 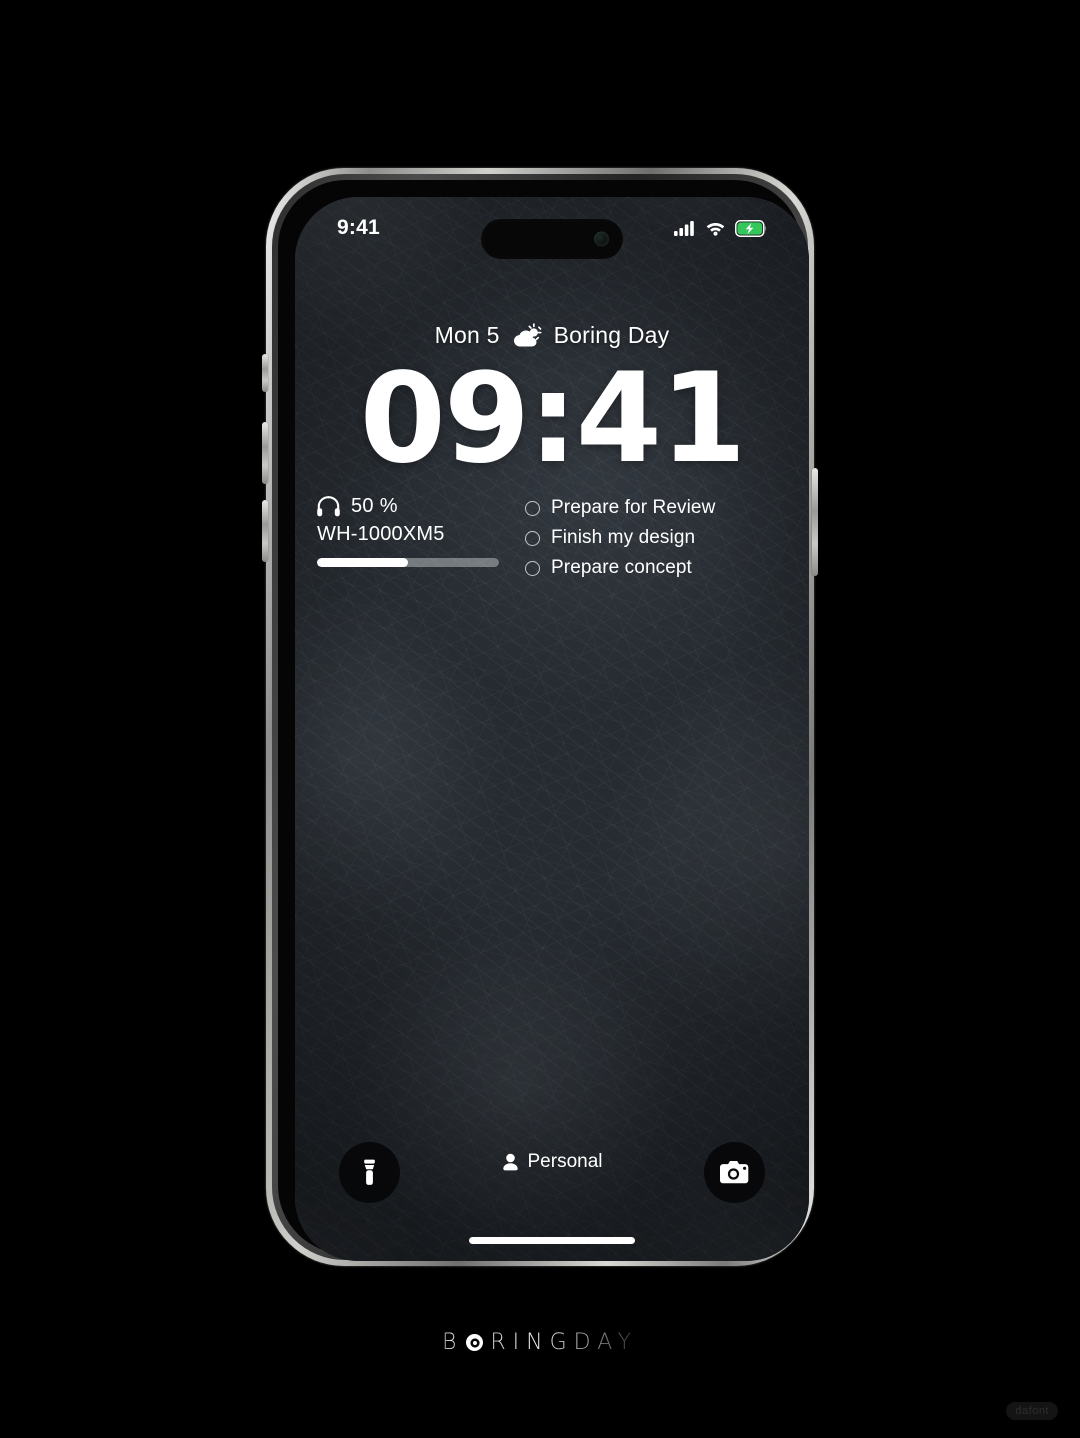 I want to click on battery-charging-icon, so click(x=751, y=228).